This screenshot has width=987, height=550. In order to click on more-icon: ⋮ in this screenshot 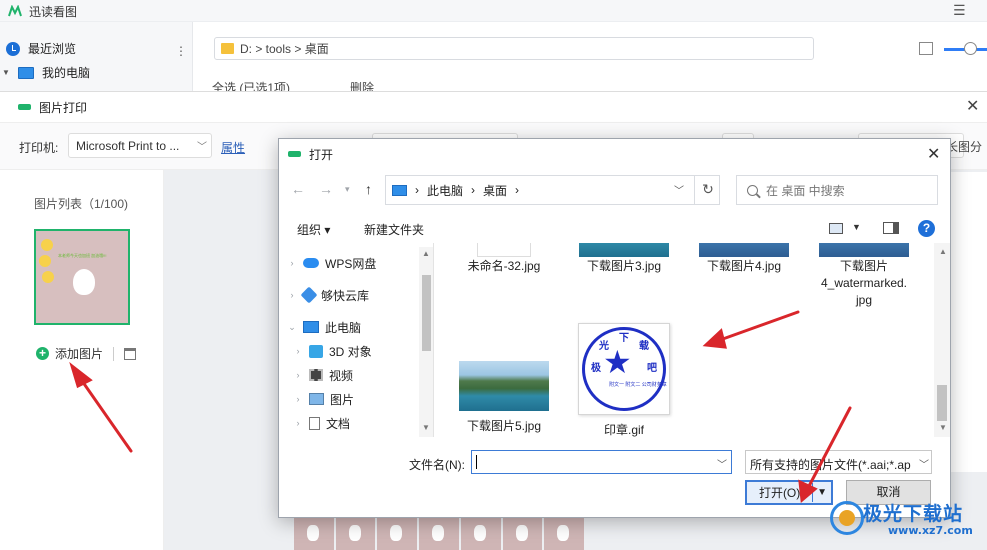, I will do `click(181, 51)`.